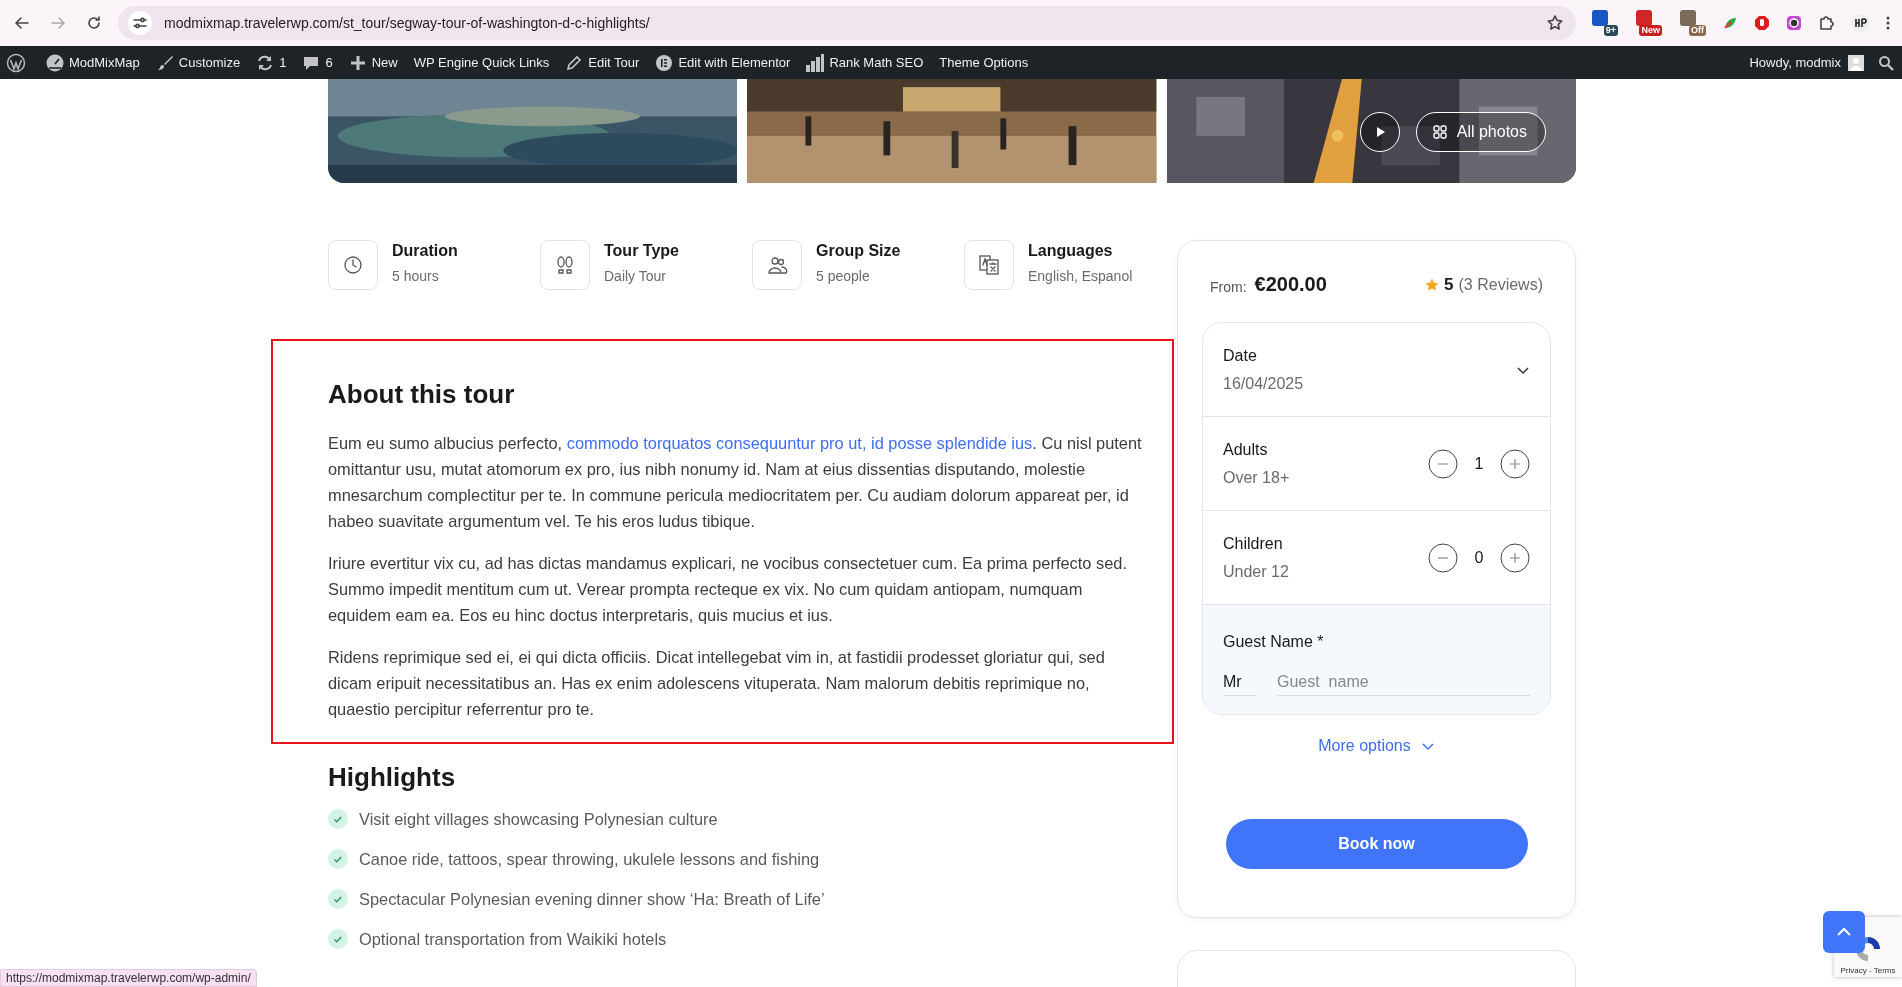 The width and height of the screenshot is (1902, 987). I want to click on admin-bar-link: Customize, so click(198, 62).